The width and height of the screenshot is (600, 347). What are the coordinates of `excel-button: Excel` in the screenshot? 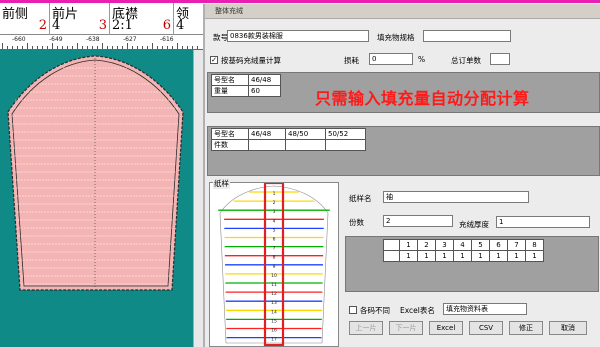 It's located at (446, 328).